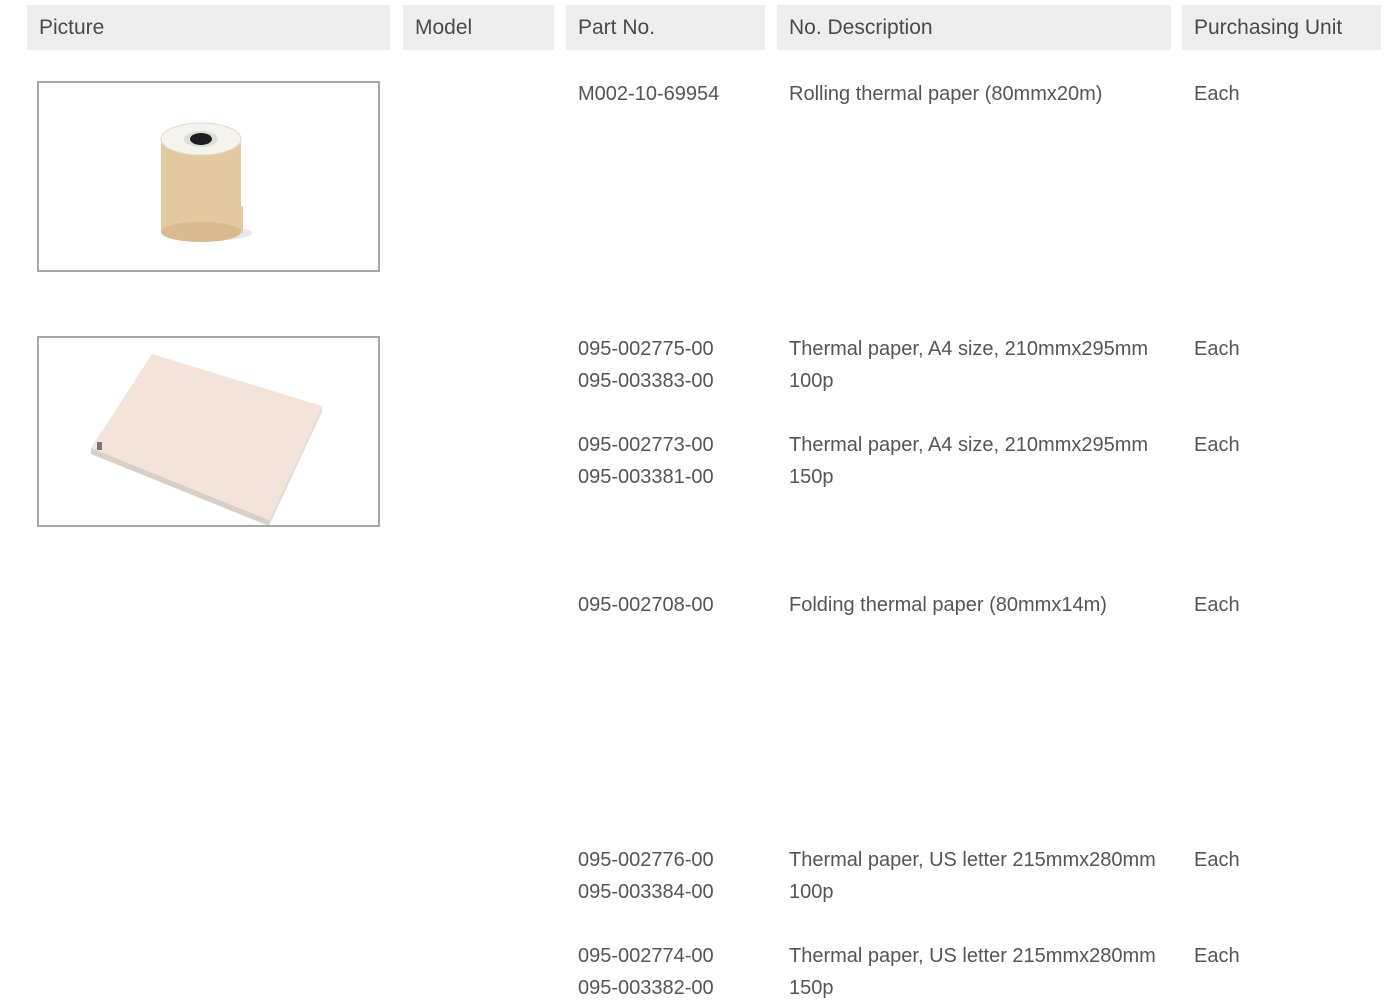 This screenshot has height=1004, width=1399. Describe the element at coordinates (646, 477) in the screenshot. I see `part-no-row3-line2: 095-003381-00` at that location.